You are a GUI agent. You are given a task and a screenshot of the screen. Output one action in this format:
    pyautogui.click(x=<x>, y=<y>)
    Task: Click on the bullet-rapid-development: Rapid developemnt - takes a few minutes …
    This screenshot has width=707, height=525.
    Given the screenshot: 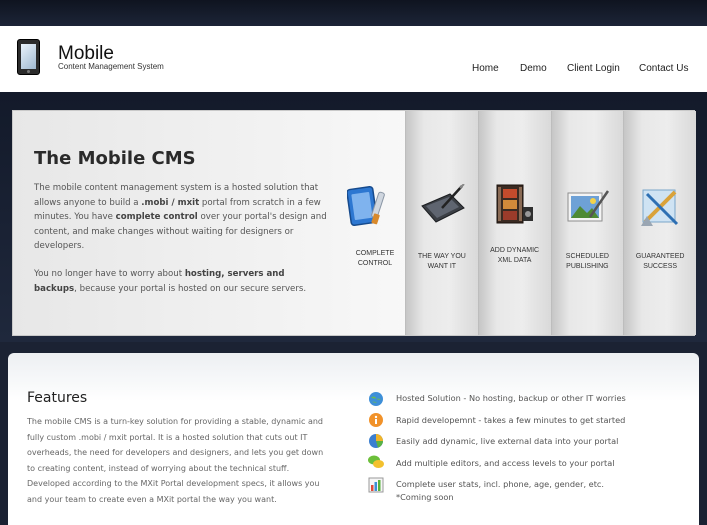 What is the action you would take?
    pyautogui.click(x=511, y=420)
    